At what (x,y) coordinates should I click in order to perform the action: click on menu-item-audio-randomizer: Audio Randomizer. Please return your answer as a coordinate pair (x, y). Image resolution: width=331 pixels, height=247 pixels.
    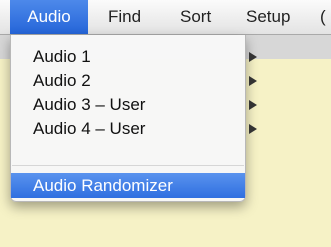
    Looking at the image, I should click on (128, 185).